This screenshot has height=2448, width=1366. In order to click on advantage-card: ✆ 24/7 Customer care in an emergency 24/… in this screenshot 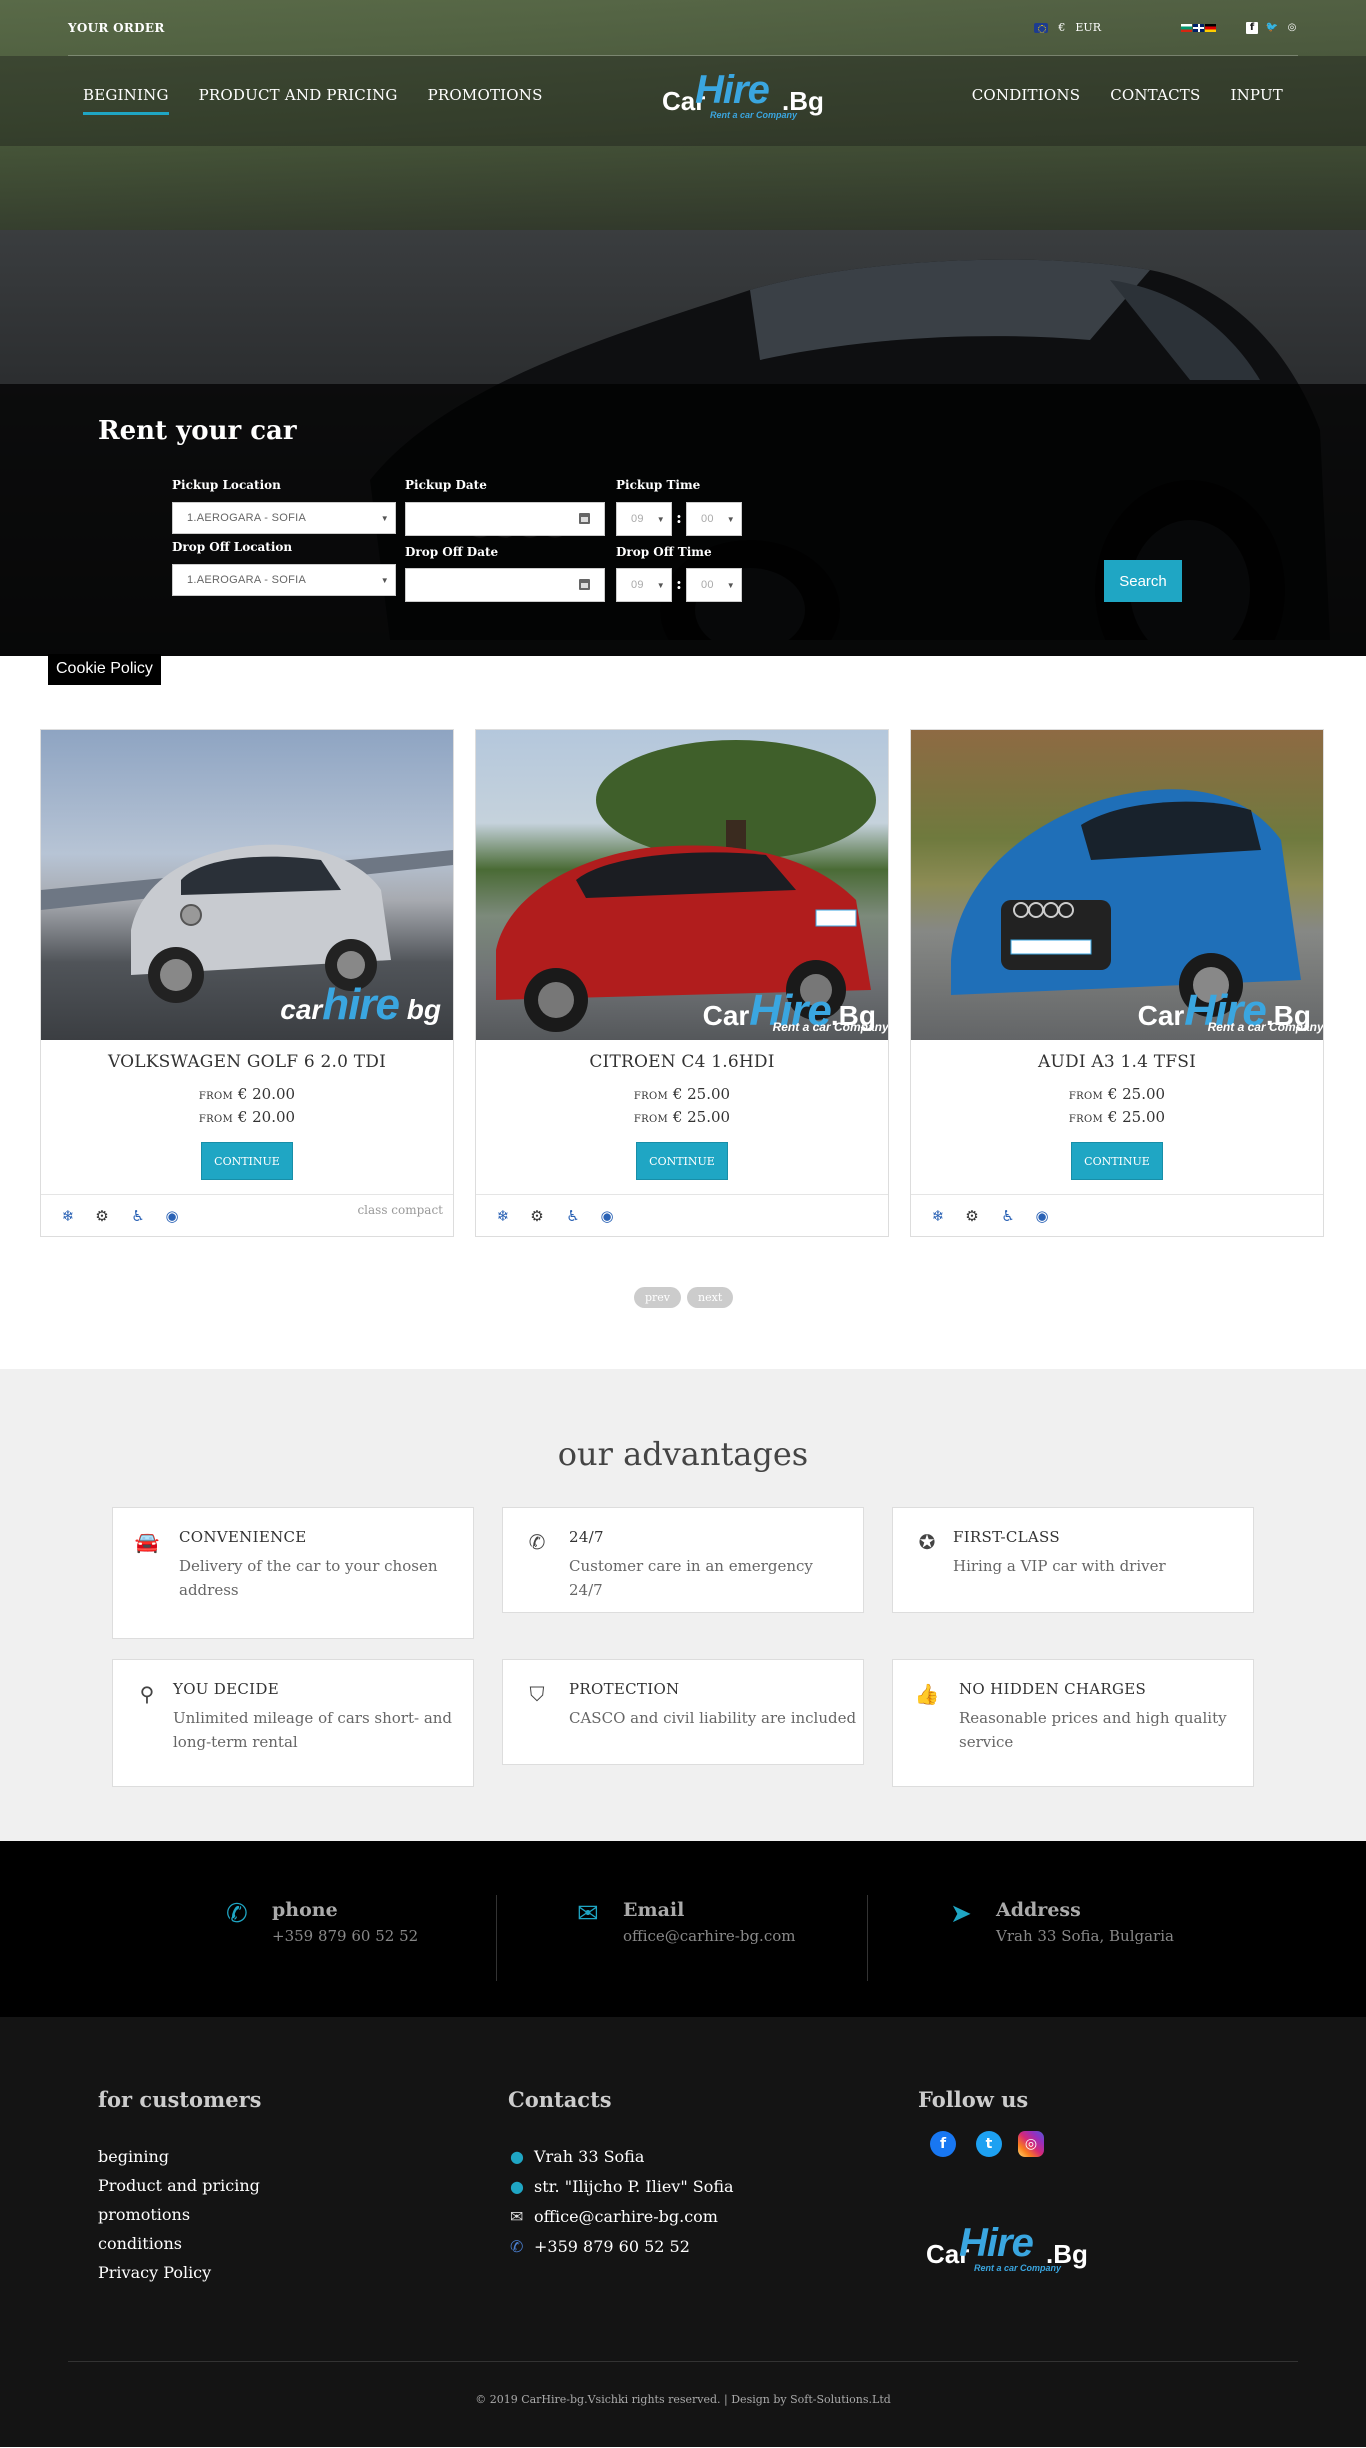, I will do `click(683, 1560)`.